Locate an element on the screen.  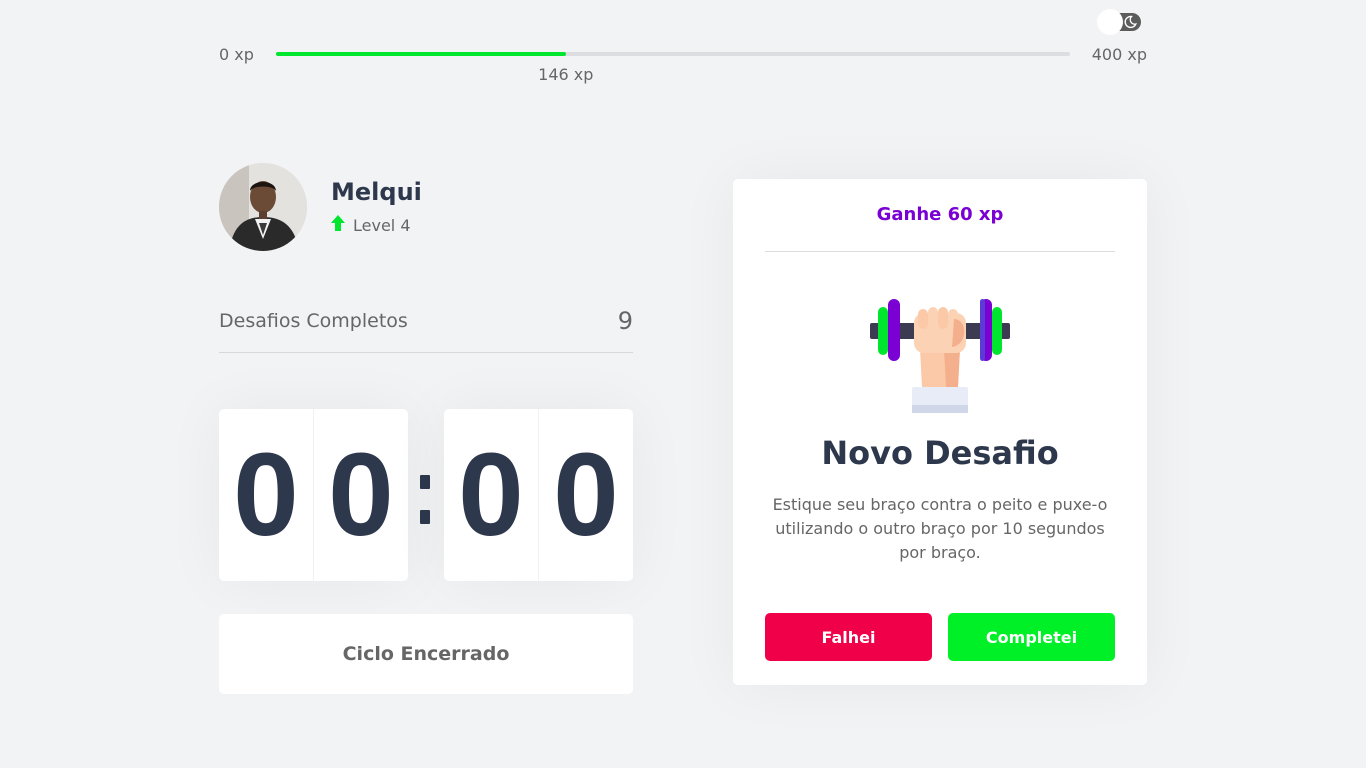
xp-progress-fill is located at coordinates (421, 54).